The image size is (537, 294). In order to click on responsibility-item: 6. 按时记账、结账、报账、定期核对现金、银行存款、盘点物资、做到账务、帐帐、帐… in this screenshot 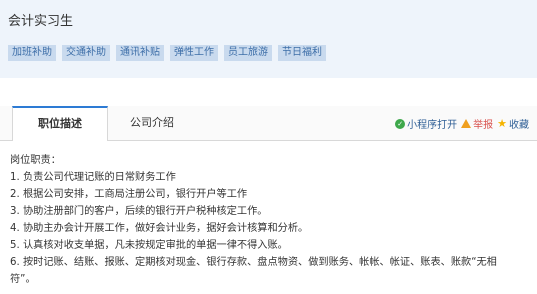, I will do `click(253, 262)`.